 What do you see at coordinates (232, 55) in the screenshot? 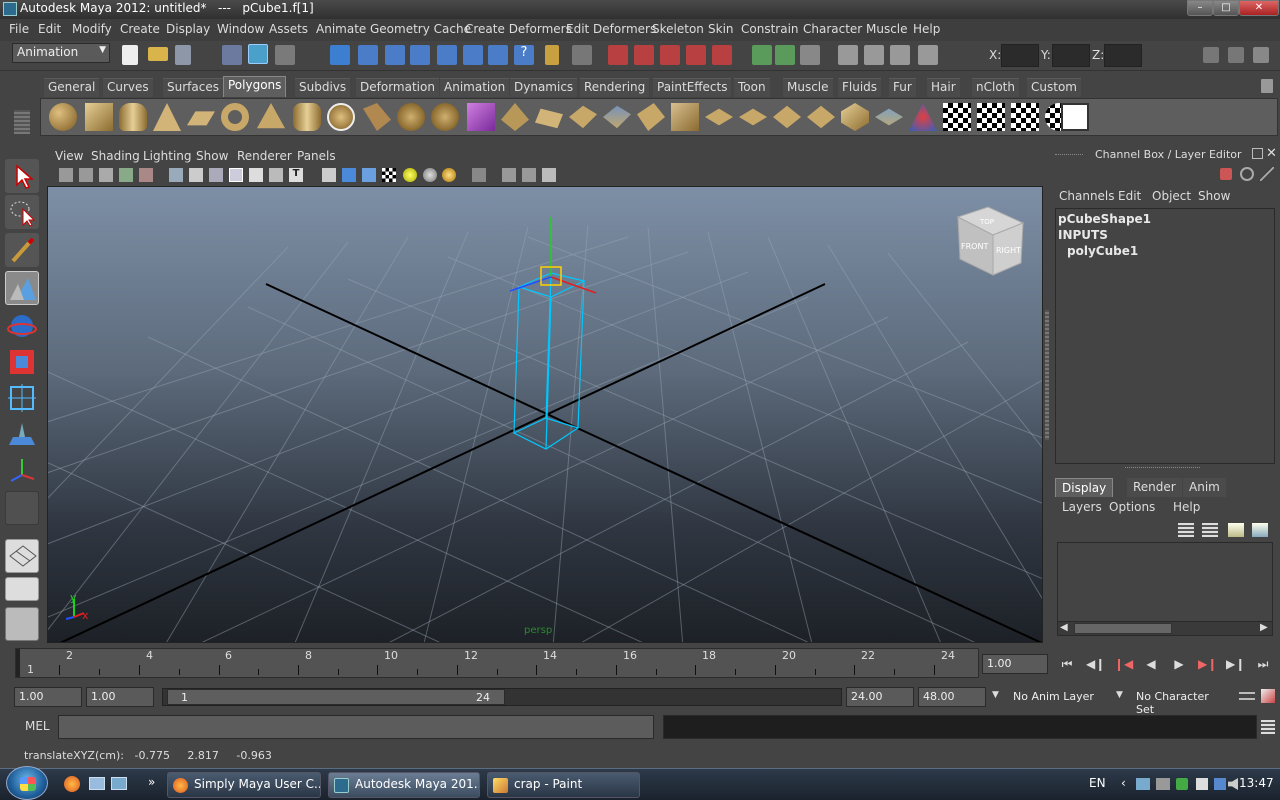
I see `select-by-hierarchy-icon` at bounding box center [232, 55].